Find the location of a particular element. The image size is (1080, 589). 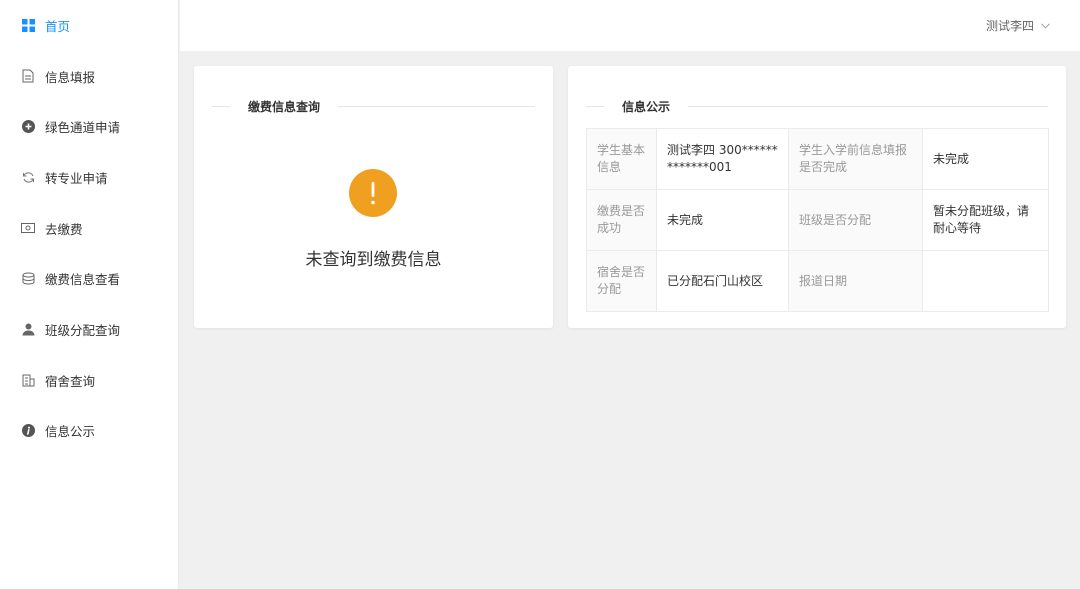

table-label-cell: 学生入学前信息填报是否完成 is located at coordinates (855, 159).